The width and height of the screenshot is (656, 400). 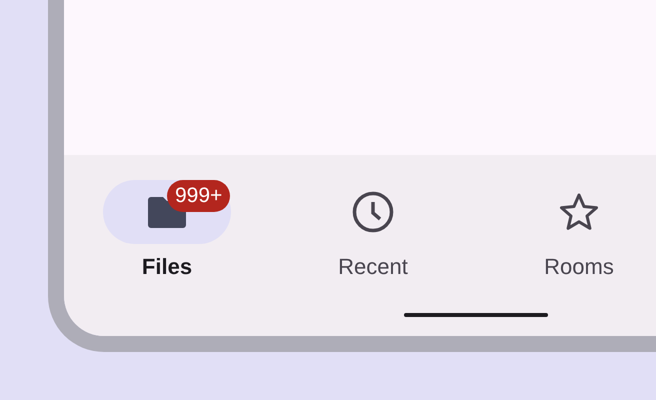 I want to click on clock-icon, so click(x=373, y=212).